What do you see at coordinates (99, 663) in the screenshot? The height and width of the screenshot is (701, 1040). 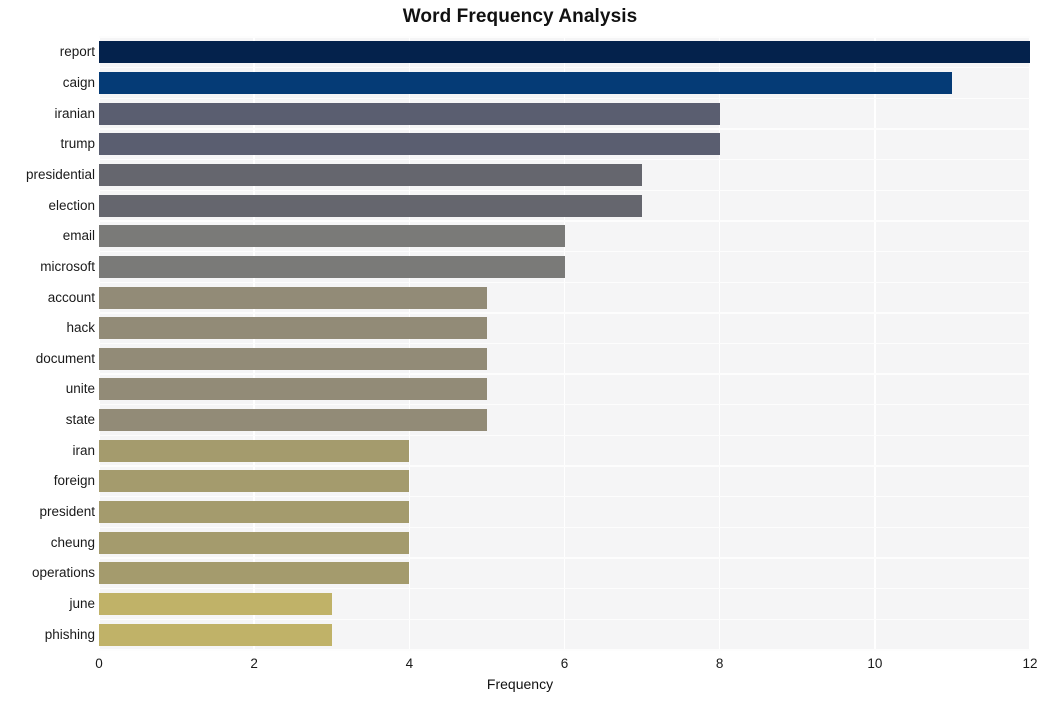 I see `x-tick-label-0: 0` at bounding box center [99, 663].